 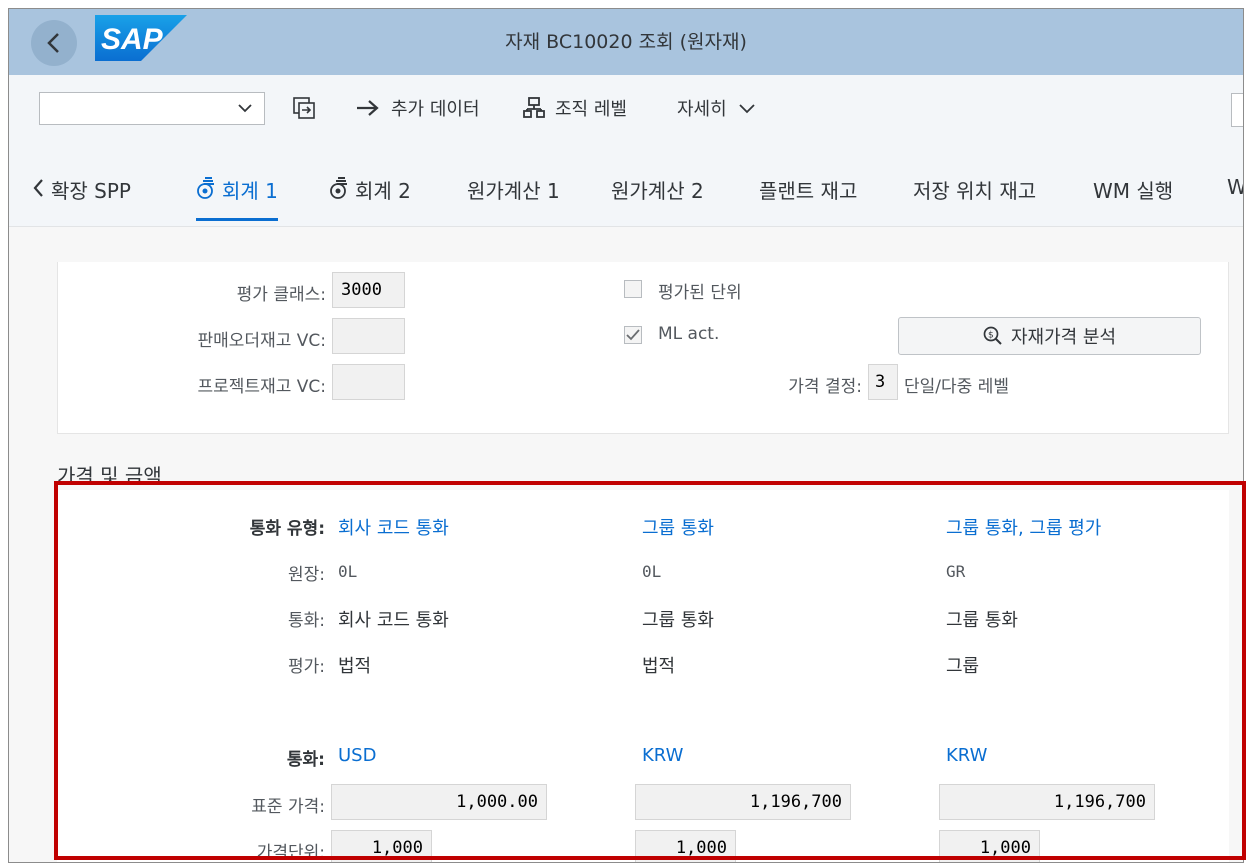 What do you see at coordinates (261, 387) in the screenshot?
I see `project-stock-vc-label: 프로젝트재고 VC:` at bounding box center [261, 387].